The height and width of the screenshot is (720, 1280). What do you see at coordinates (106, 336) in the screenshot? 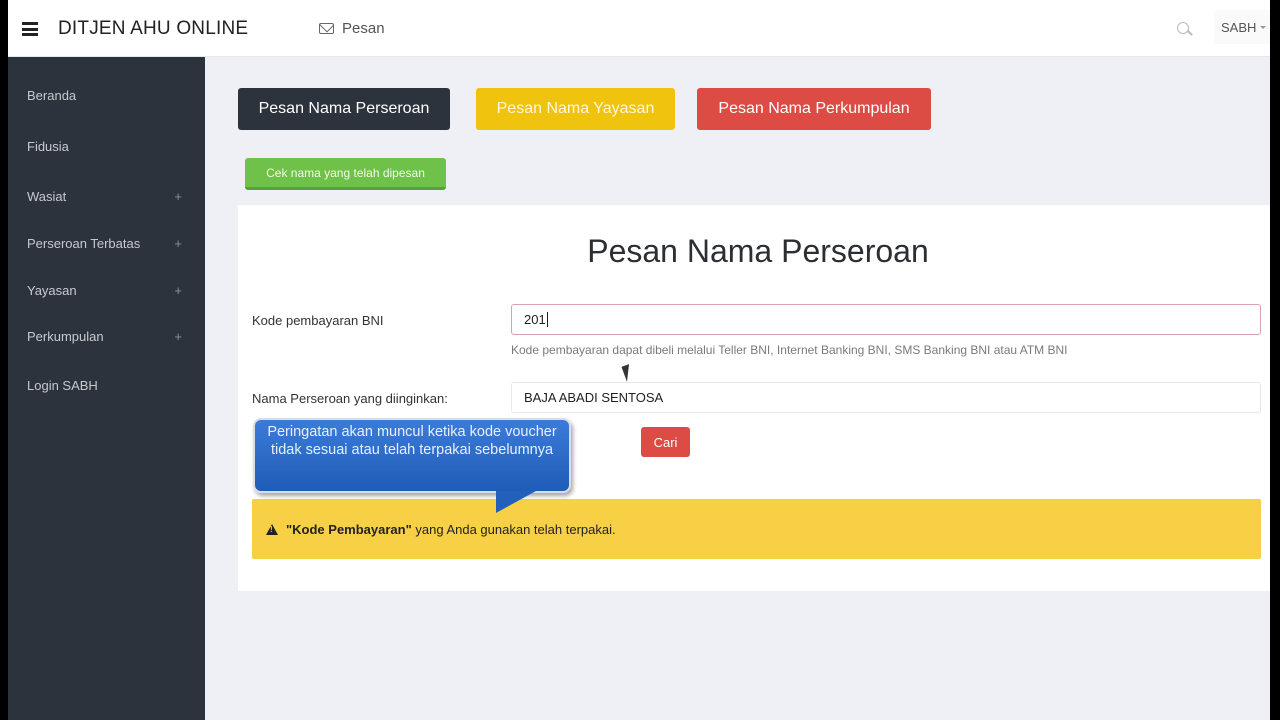
I see `sidebar-item-perkumpulan: Perkumpulan +` at bounding box center [106, 336].